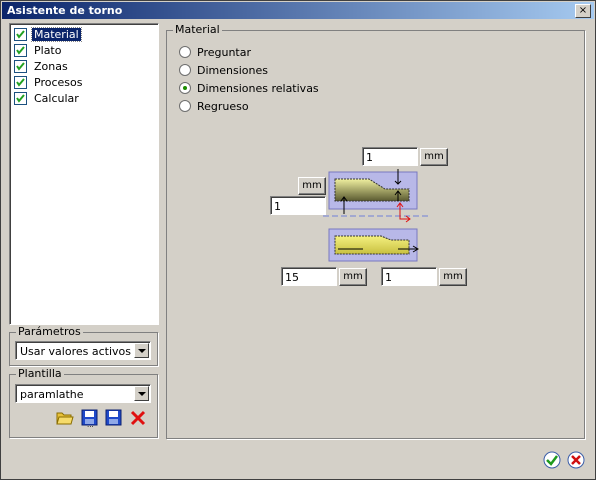  Describe the element at coordinates (258, 88) in the screenshot. I see `radio-label: Dimensiones relativas` at that location.